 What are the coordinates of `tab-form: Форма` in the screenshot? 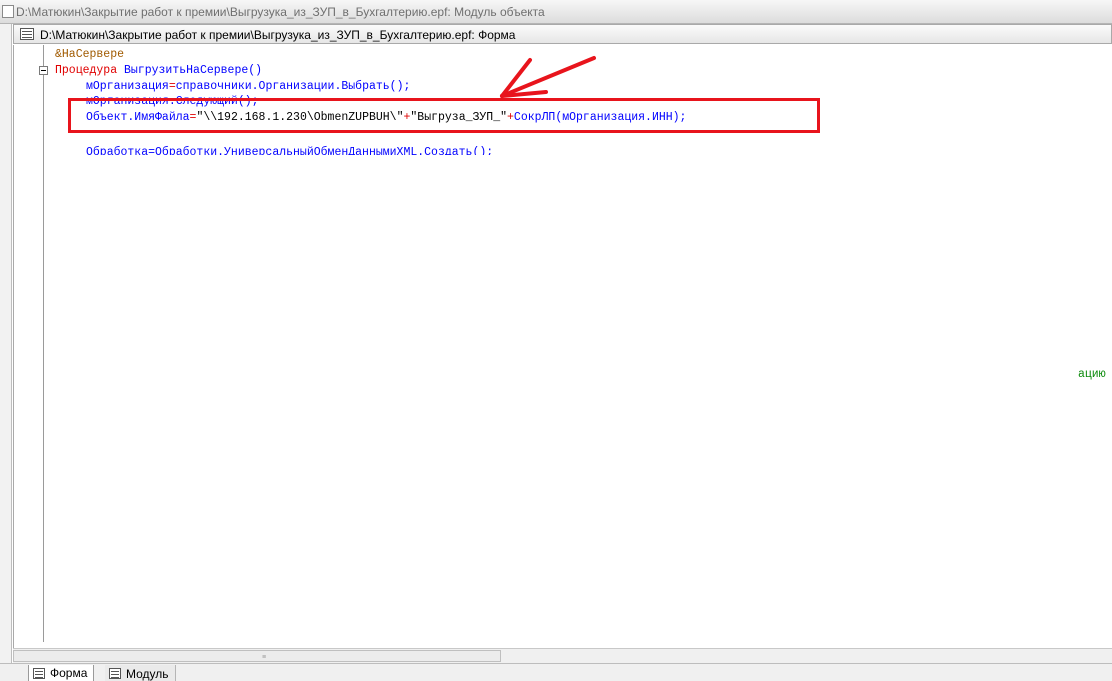 It's located at (61, 673).